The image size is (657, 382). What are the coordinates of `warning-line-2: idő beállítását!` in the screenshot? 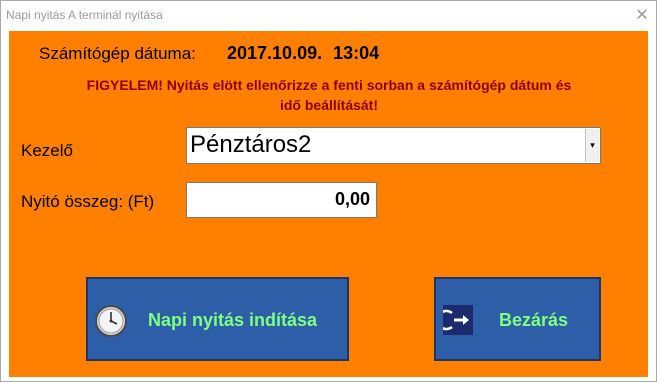 It's located at (329, 105).